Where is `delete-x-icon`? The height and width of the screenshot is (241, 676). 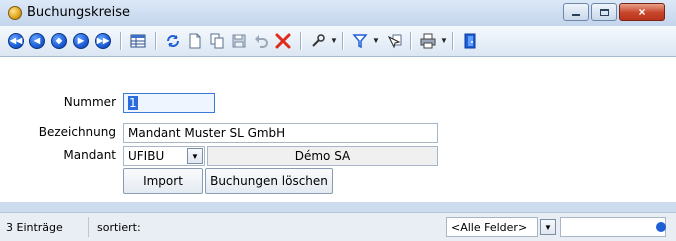 delete-x-icon is located at coordinates (283, 41).